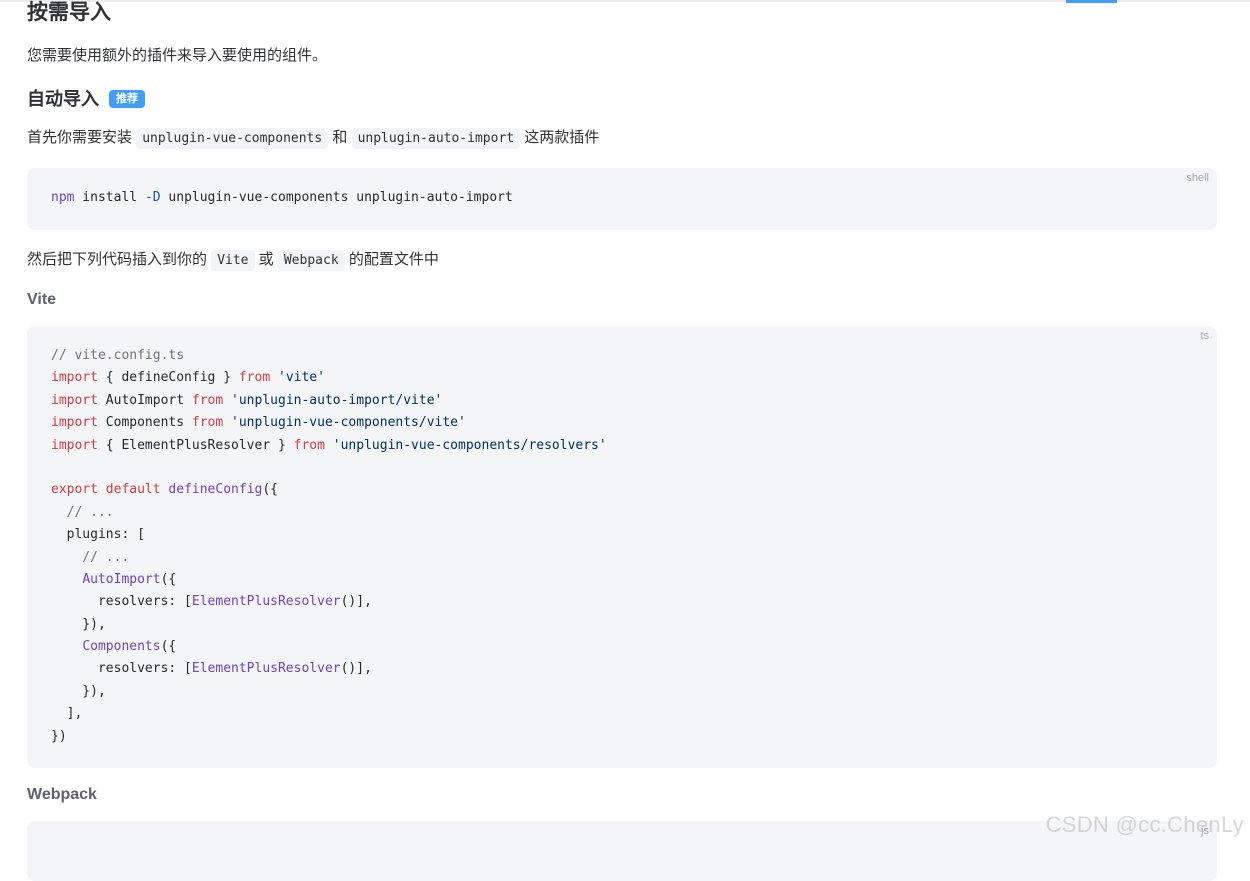  What do you see at coordinates (152, 197) in the screenshot?
I see `code-token: -D` at bounding box center [152, 197].